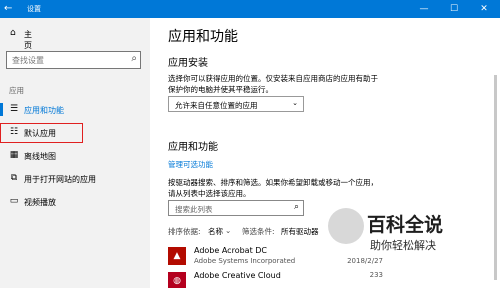 The image size is (500, 288). I want to click on settings-search-input: 查找设置 ⌕, so click(73, 60).